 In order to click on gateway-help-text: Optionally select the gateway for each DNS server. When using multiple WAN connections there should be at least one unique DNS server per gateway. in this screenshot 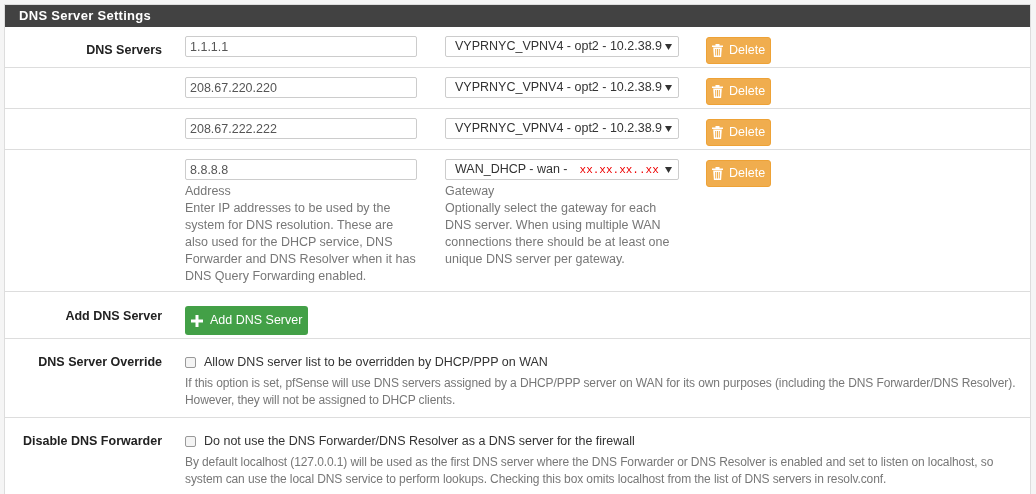, I will do `click(558, 234)`.